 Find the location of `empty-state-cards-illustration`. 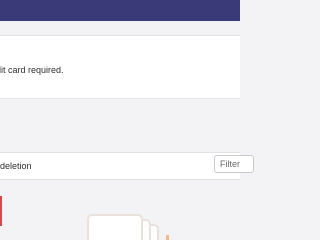

empty-state-cards-illustration is located at coordinates (128, 227).